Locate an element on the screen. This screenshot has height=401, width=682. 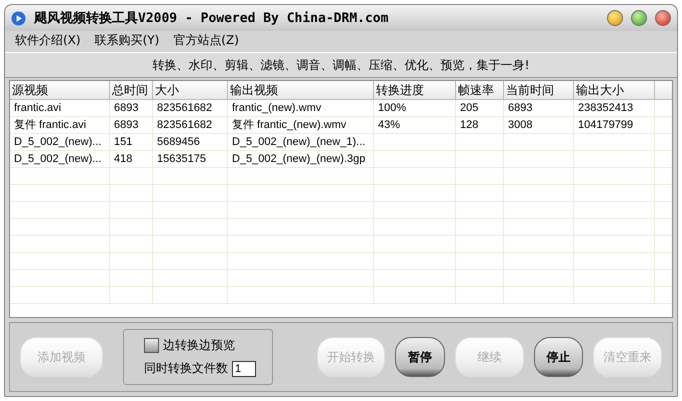
maximize-button is located at coordinates (639, 18).